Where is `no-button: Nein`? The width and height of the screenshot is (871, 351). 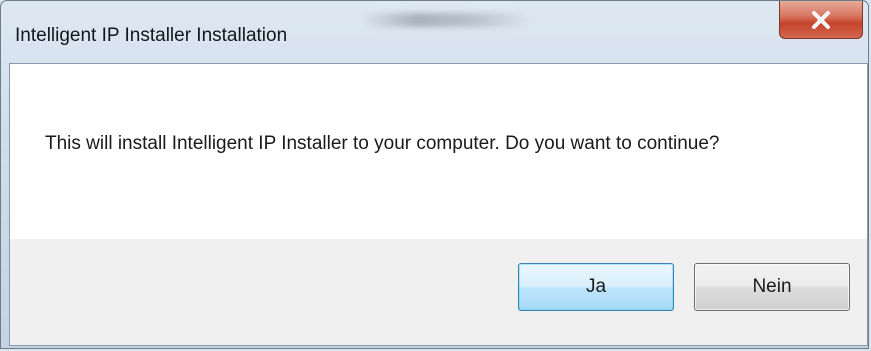 no-button: Nein is located at coordinates (772, 287).